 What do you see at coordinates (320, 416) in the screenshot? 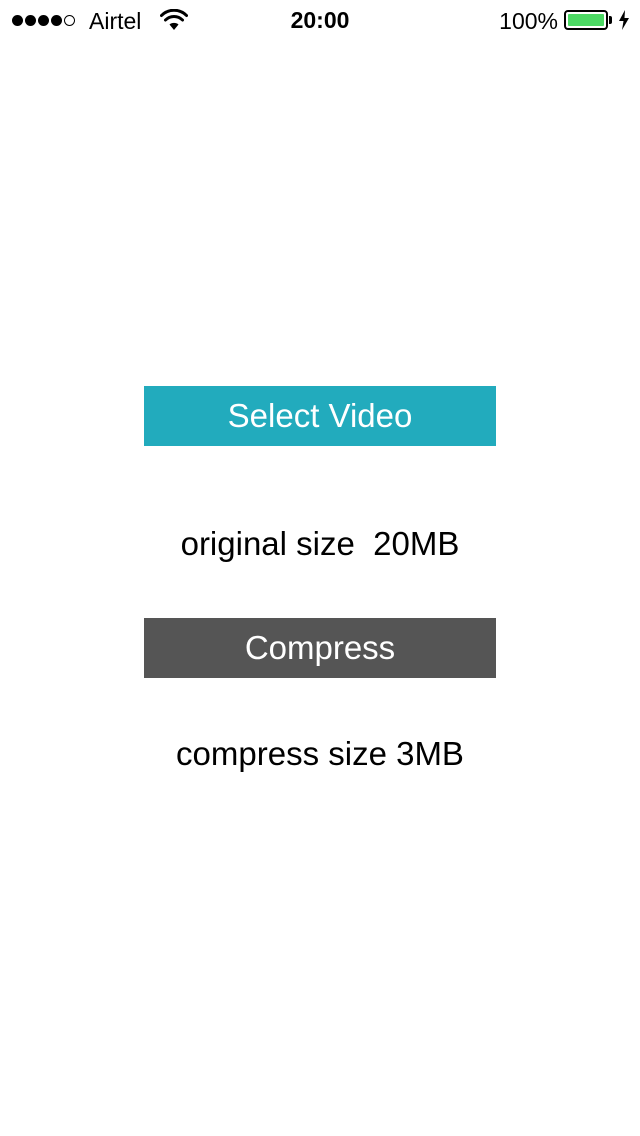
I see `select-video-button: Select Video` at bounding box center [320, 416].